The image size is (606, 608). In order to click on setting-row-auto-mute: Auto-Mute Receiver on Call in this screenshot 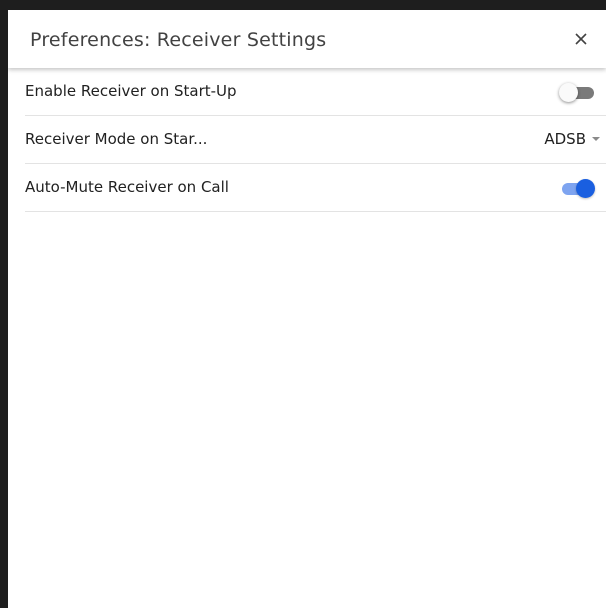, I will do `click(315, 188)`.